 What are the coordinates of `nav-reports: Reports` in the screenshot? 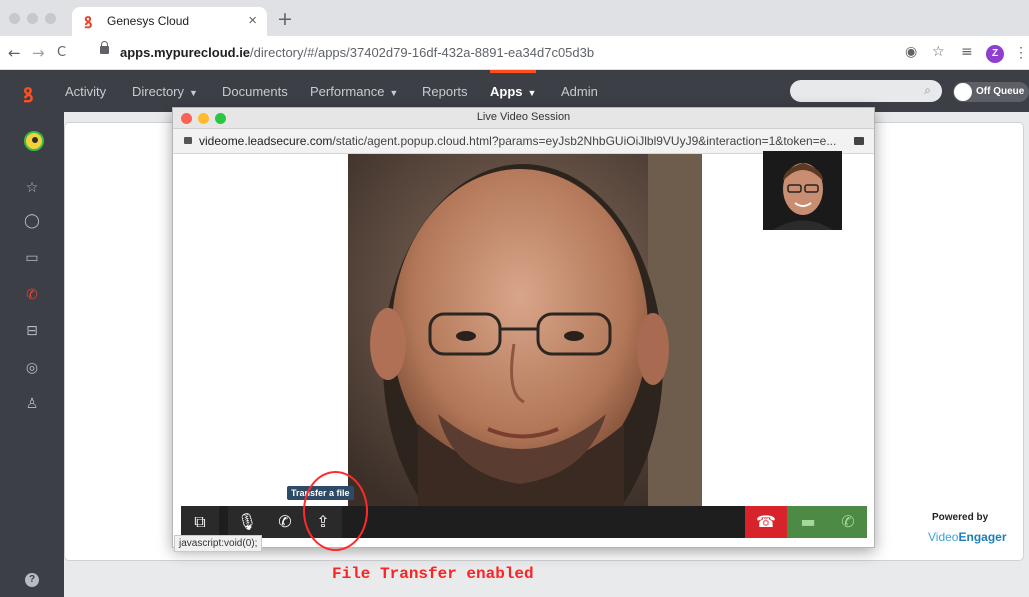 It's located at (445, 91).